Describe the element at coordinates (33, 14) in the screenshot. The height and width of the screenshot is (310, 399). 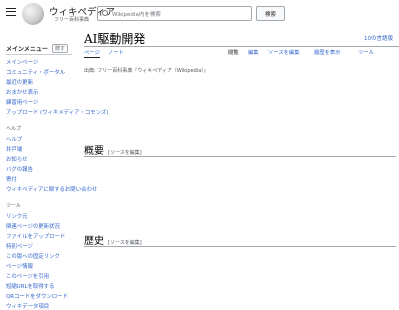
I see `wikipedia-logo` at that location.